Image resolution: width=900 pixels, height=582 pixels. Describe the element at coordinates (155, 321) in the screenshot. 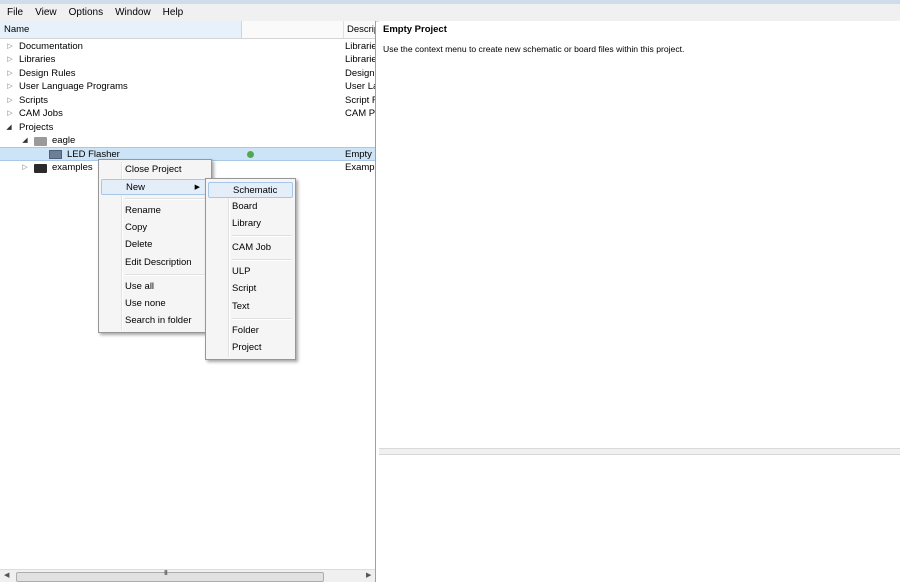

I see `menu-item-search-in-folder: Search in folder` at that location.